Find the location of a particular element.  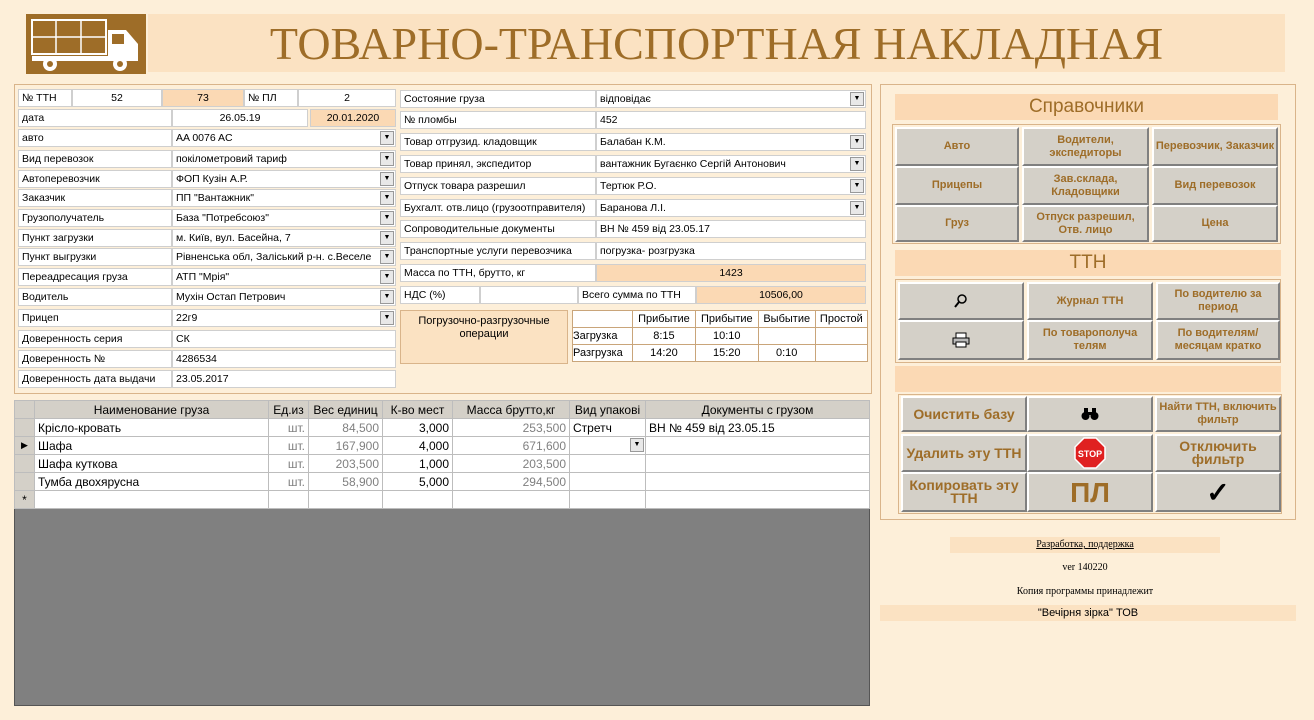

ops-unload-arrival: 14:20 is located at coordinates (664, 353).